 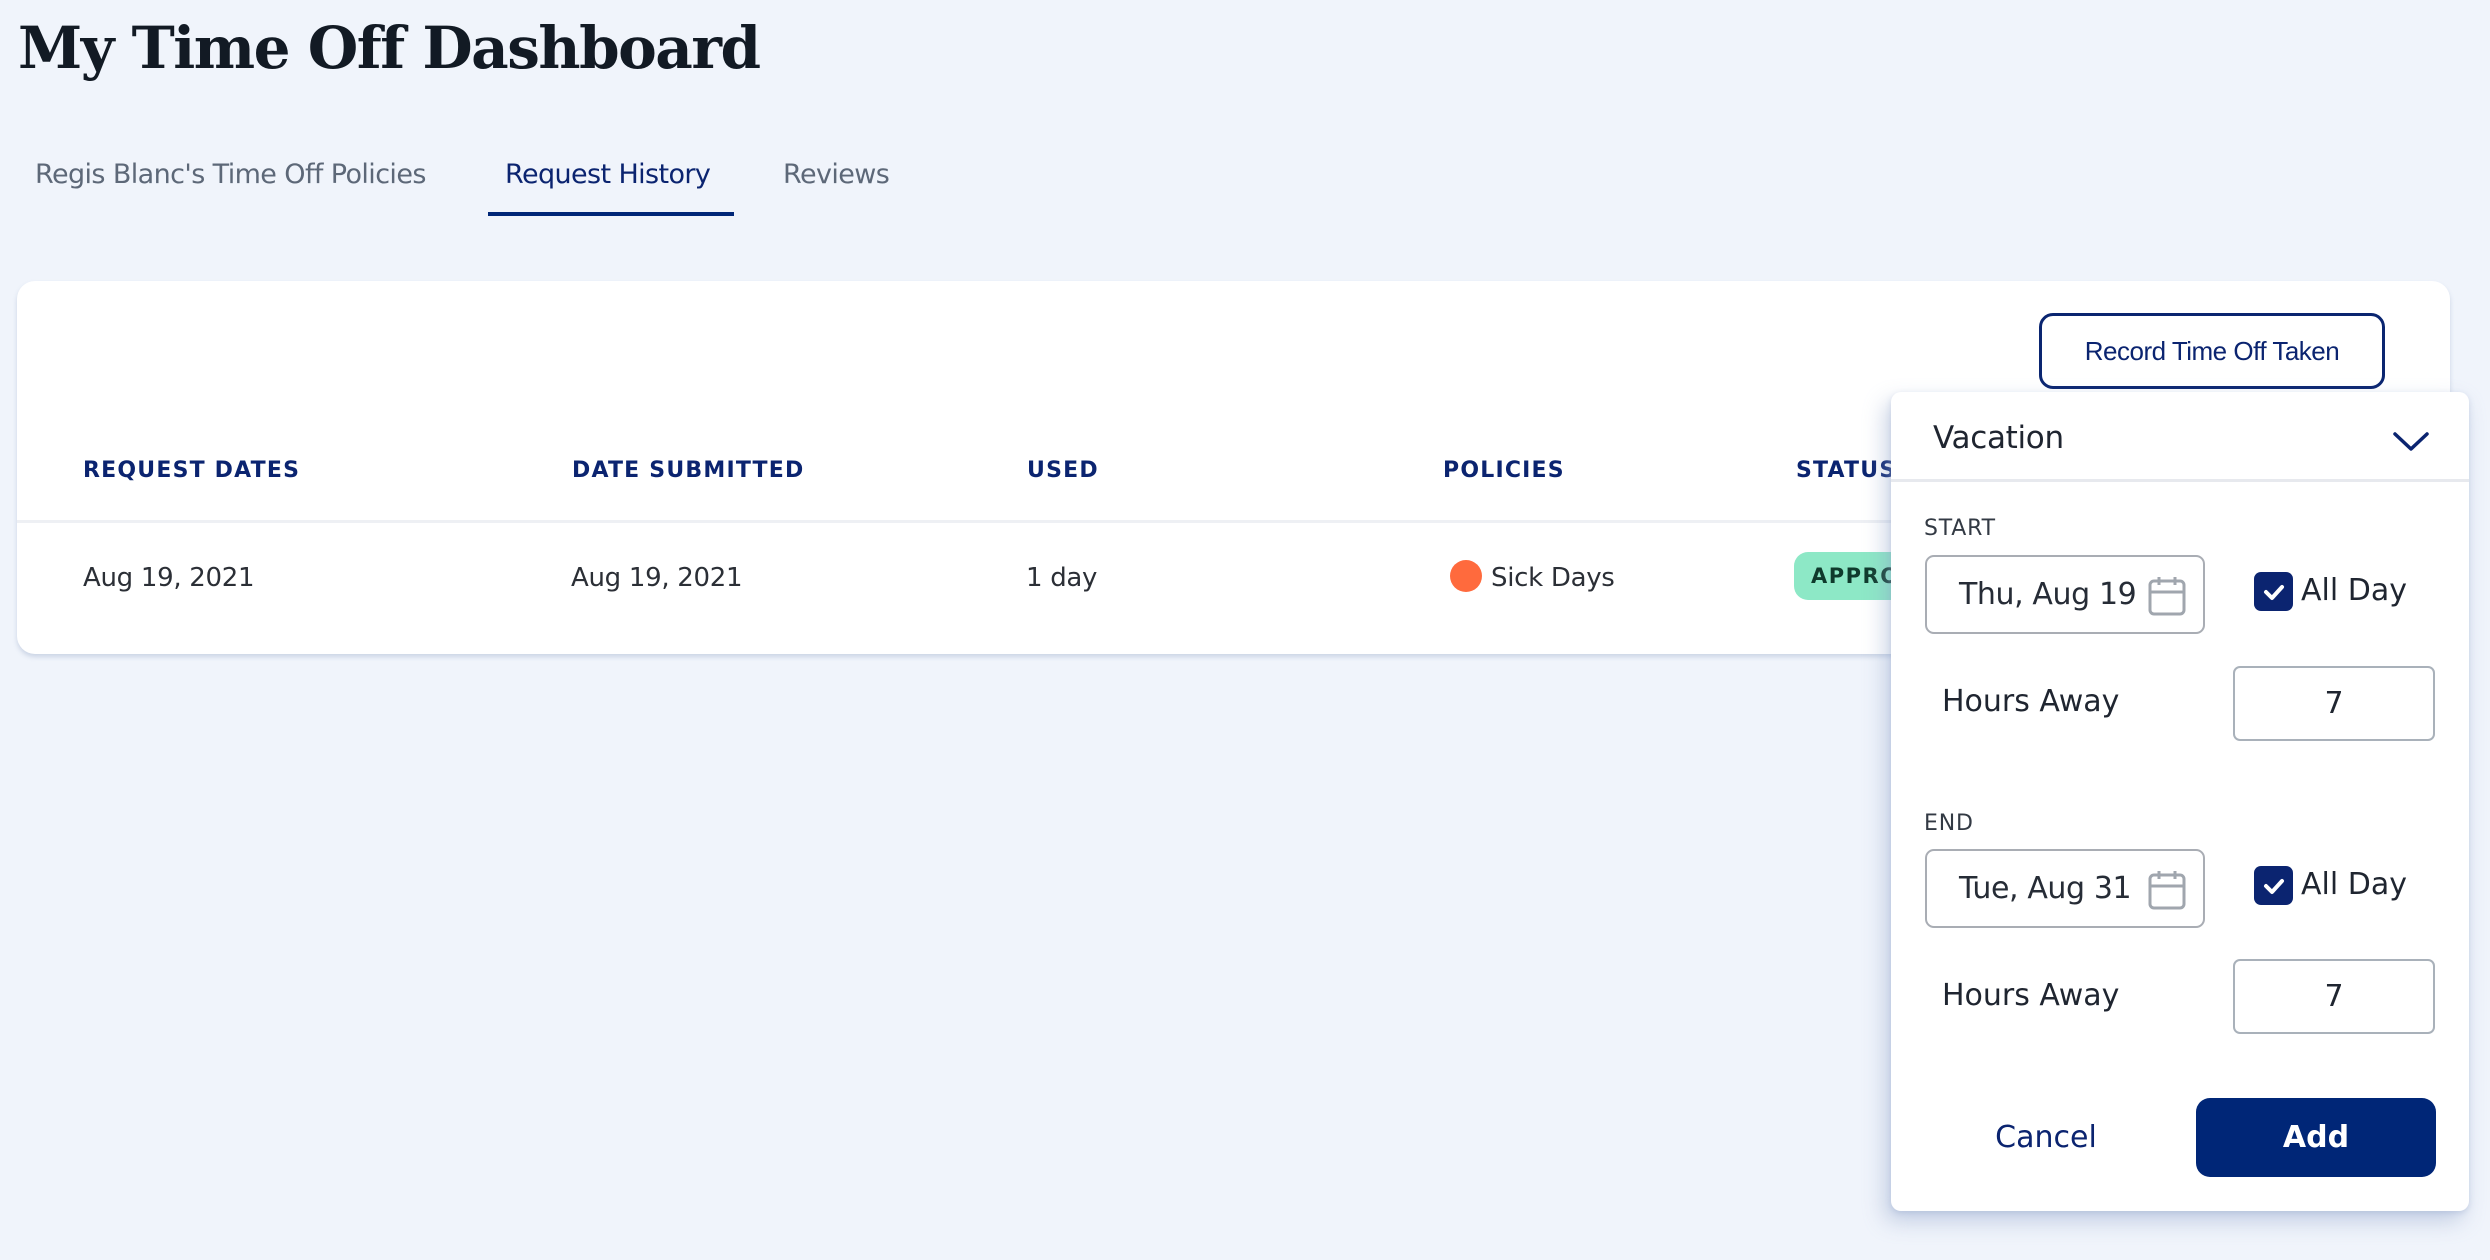 I want to click on tab-request-history: Request History, so click(x=608, y=183).